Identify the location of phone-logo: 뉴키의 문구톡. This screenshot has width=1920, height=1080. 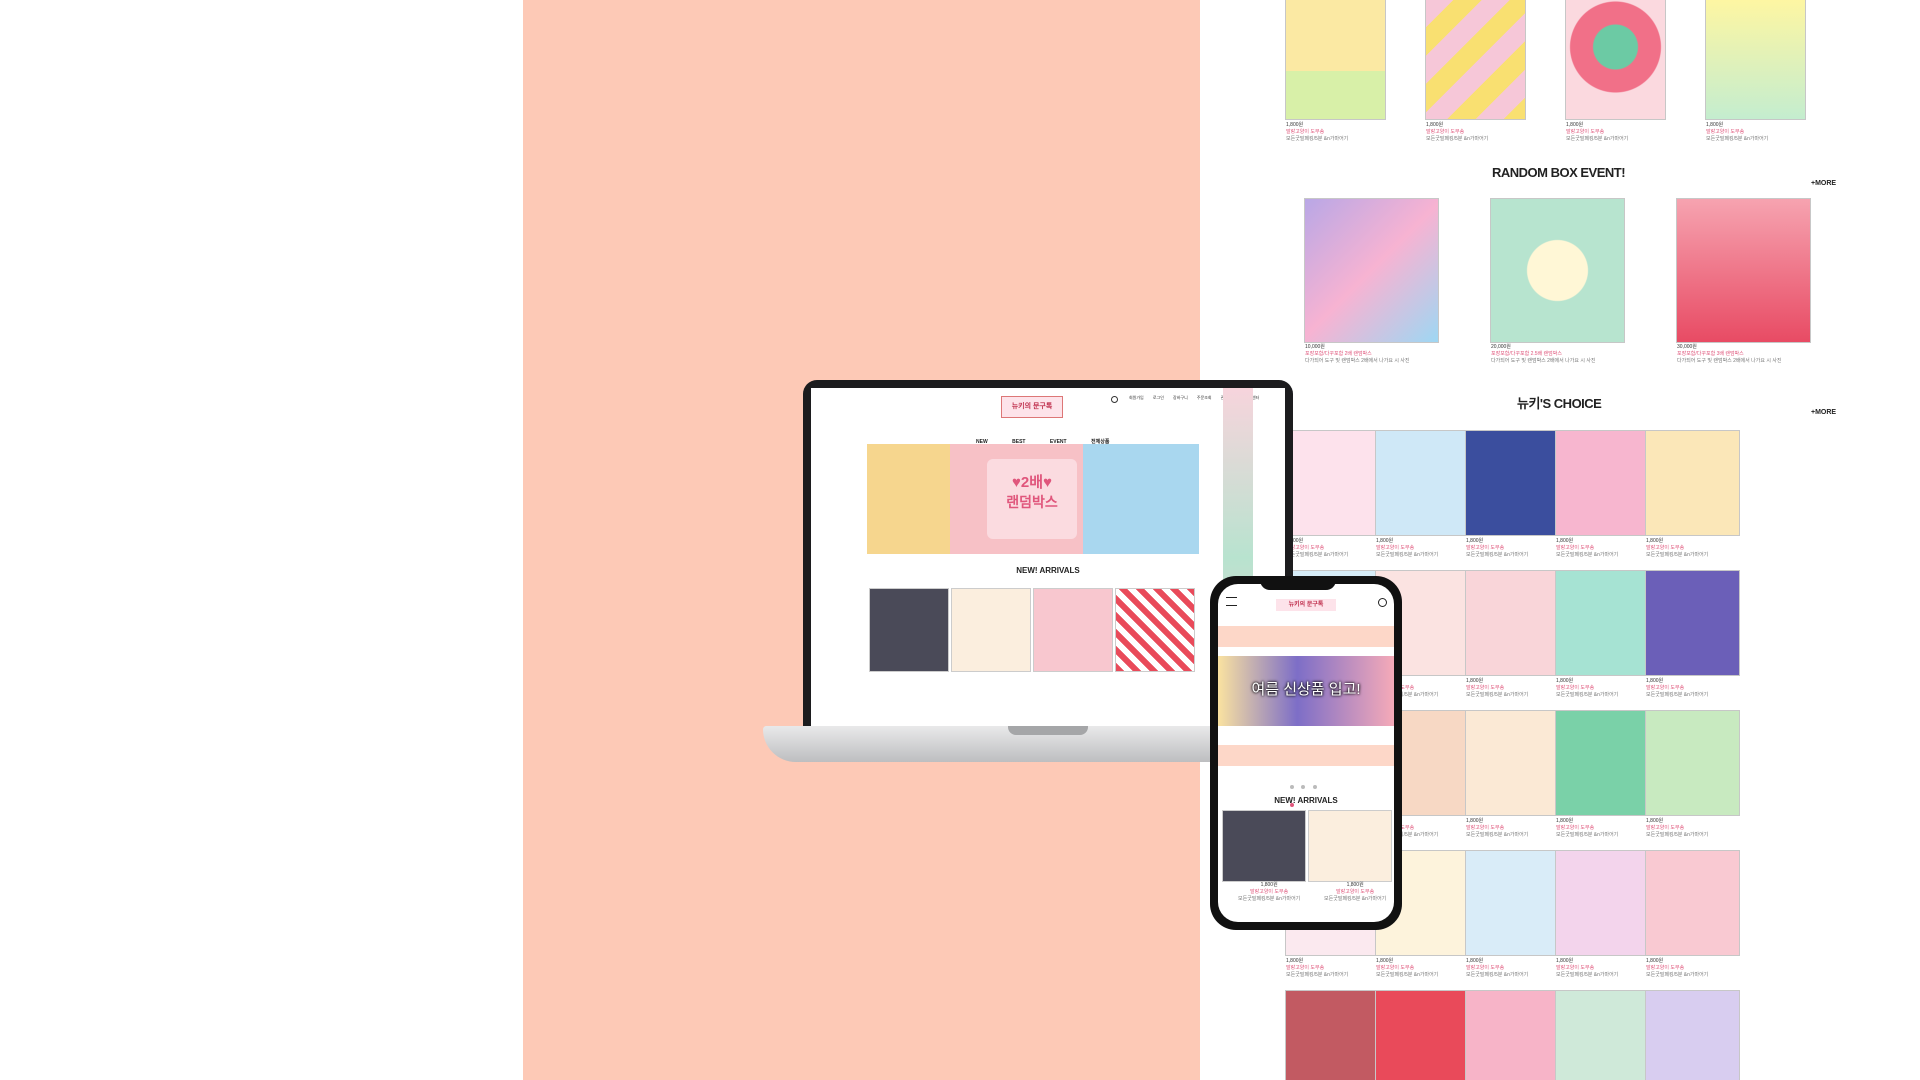
(1306, 605).